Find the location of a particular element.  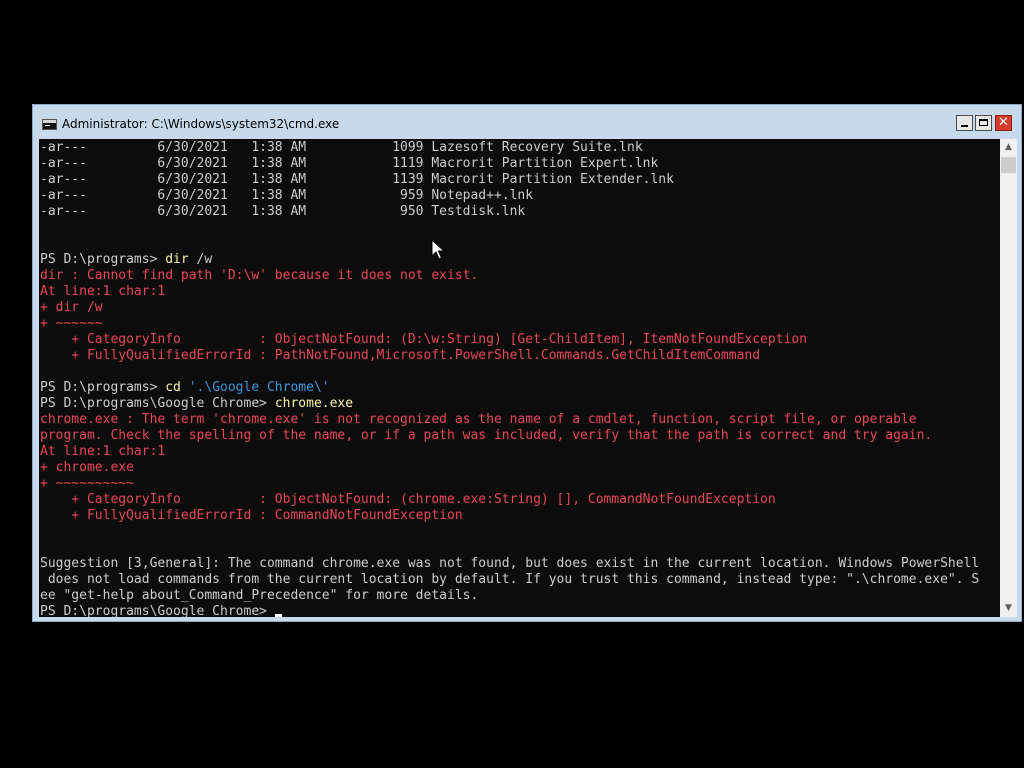

maximize-button is located at coordinates (983, 123).